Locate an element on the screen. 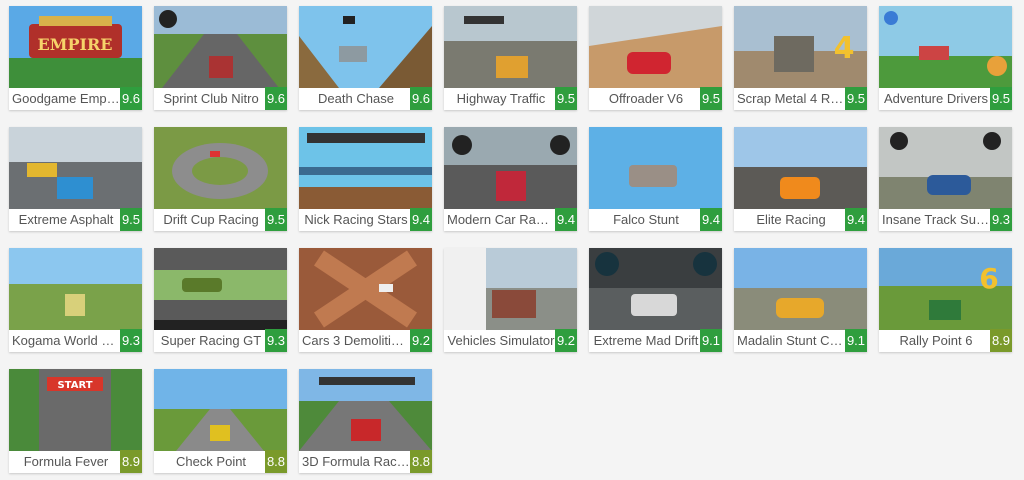 The height and width of the screenshot is (480, 1024). game-title: Drift Cup Racing is located at coordinates (211, 220).